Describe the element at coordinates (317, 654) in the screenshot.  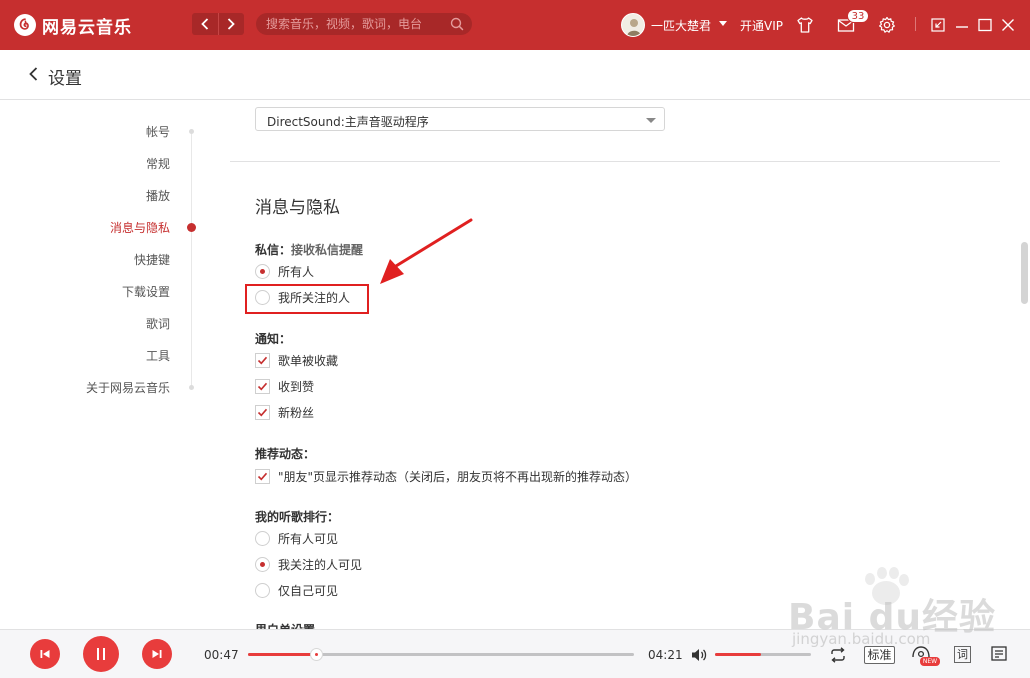
I see `progress-knob` at that location.